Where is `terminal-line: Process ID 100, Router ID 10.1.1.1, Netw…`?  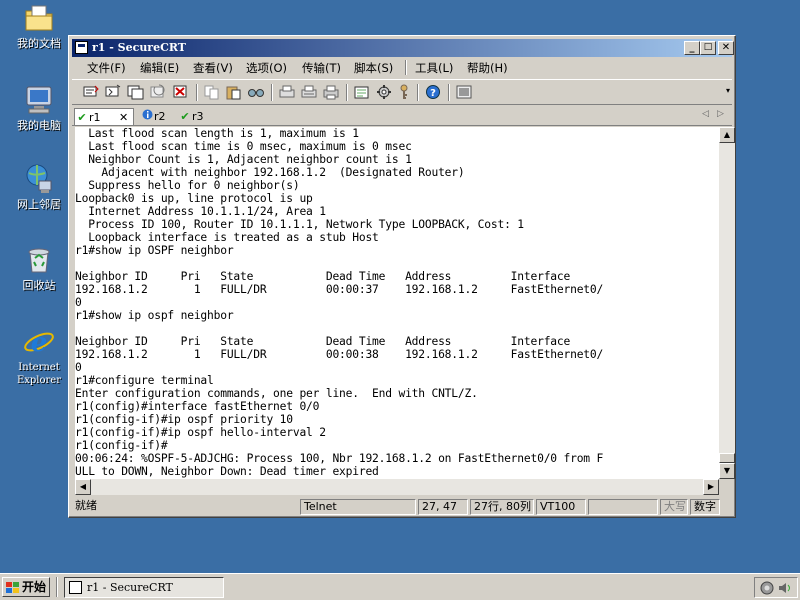 terminal-line: Process ID 100, Router ID 10.1.1.1, Netw… is located at coordinates (299, 224).